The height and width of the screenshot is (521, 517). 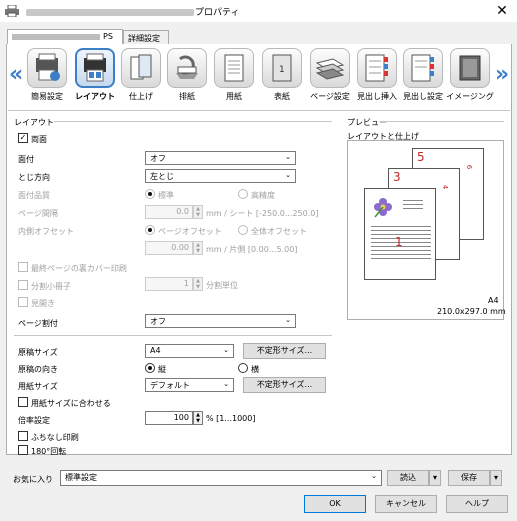 What do you see at coordinates (189, 351) in the screenshot?
I see `original-size-select: A4 ⌄` at bounding box center [189, 351].